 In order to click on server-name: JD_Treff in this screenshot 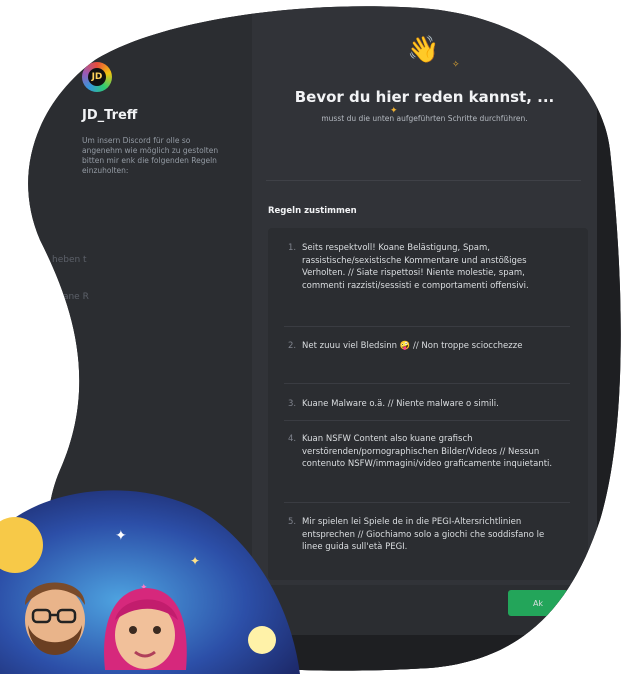, I will do `click(110, 115)`.